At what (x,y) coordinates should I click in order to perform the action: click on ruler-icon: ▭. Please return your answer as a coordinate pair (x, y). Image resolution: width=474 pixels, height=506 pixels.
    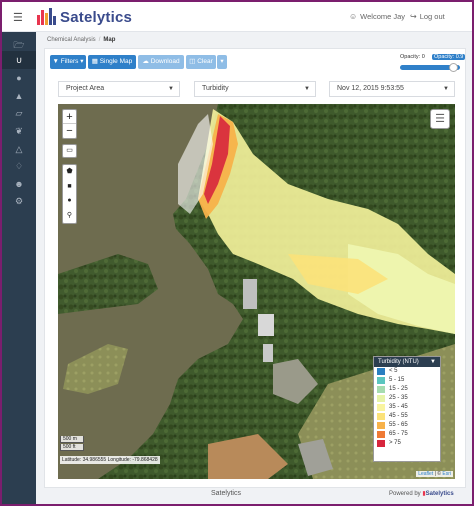
    Looking at the image, I should click on (69, 150).